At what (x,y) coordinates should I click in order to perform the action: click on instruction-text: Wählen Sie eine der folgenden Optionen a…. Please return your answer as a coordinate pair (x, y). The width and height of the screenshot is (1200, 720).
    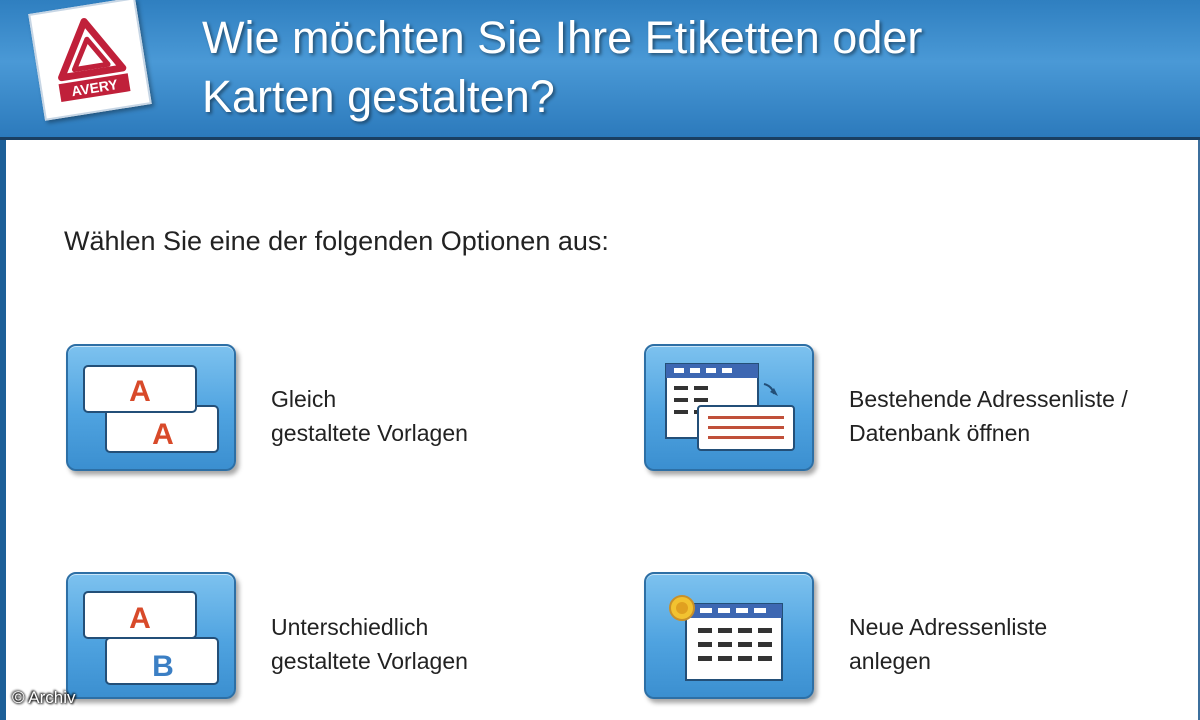
    Looking at the image, I should click on (336, 241).